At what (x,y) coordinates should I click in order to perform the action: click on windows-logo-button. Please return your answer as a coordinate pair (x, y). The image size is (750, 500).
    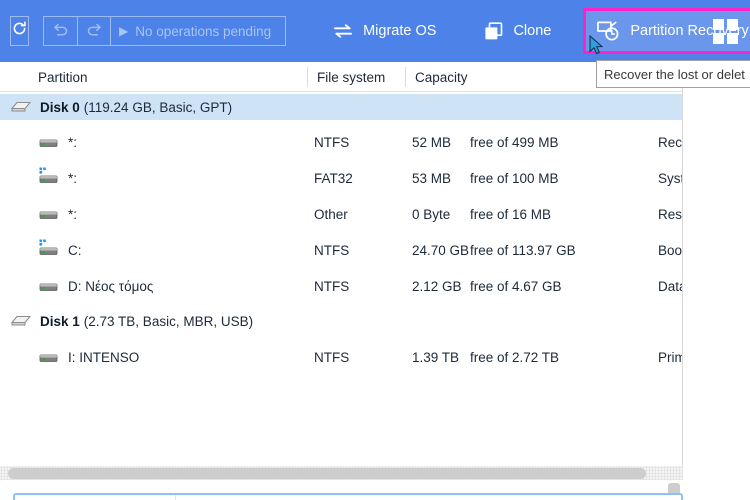
    Looking at the image, I should click on (725, 31).